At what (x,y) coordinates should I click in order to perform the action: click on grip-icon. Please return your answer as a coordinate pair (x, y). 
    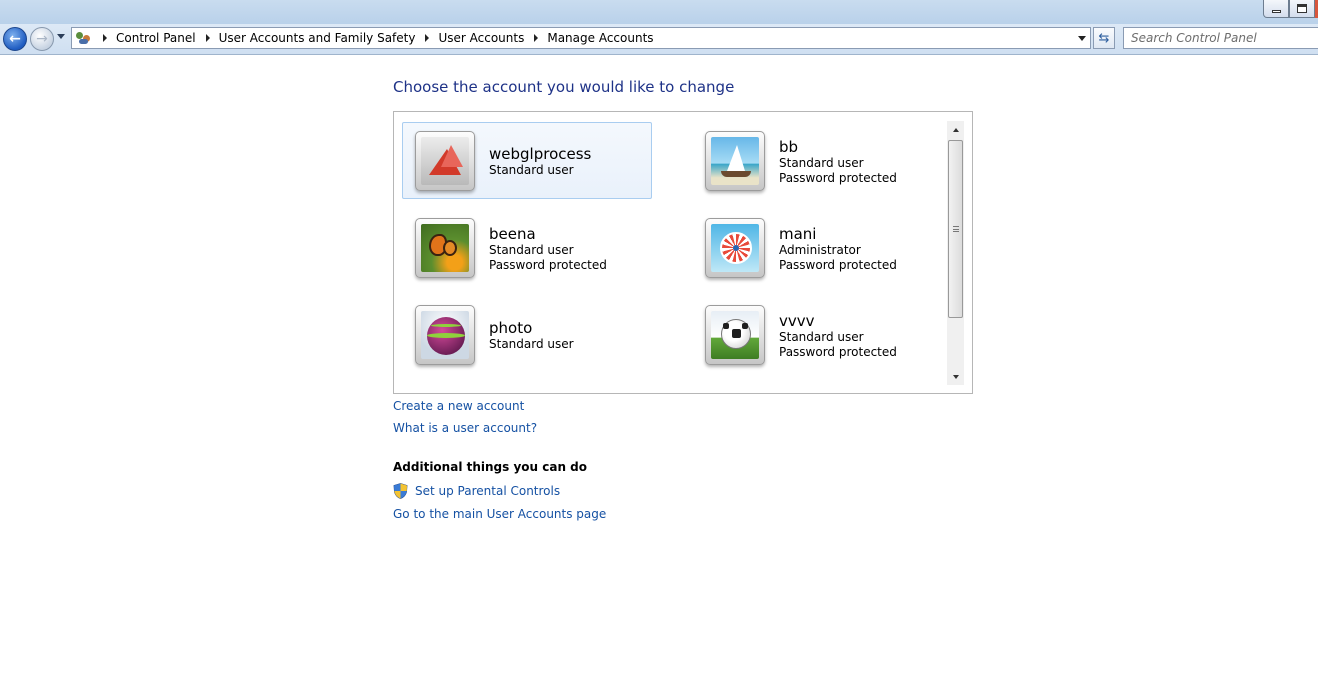
    Looking at the image, I should click on (955, 229).